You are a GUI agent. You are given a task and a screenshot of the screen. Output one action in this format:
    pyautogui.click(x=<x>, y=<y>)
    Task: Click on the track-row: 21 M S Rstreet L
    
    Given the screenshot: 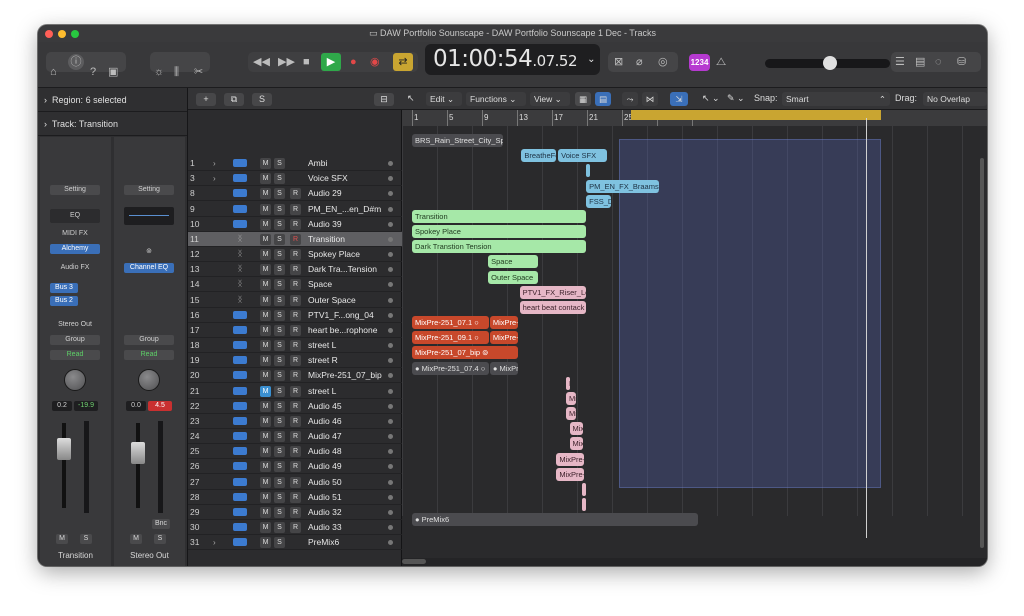 What is the action you would take?
    pyautogui.click(x=295, y=391)
    